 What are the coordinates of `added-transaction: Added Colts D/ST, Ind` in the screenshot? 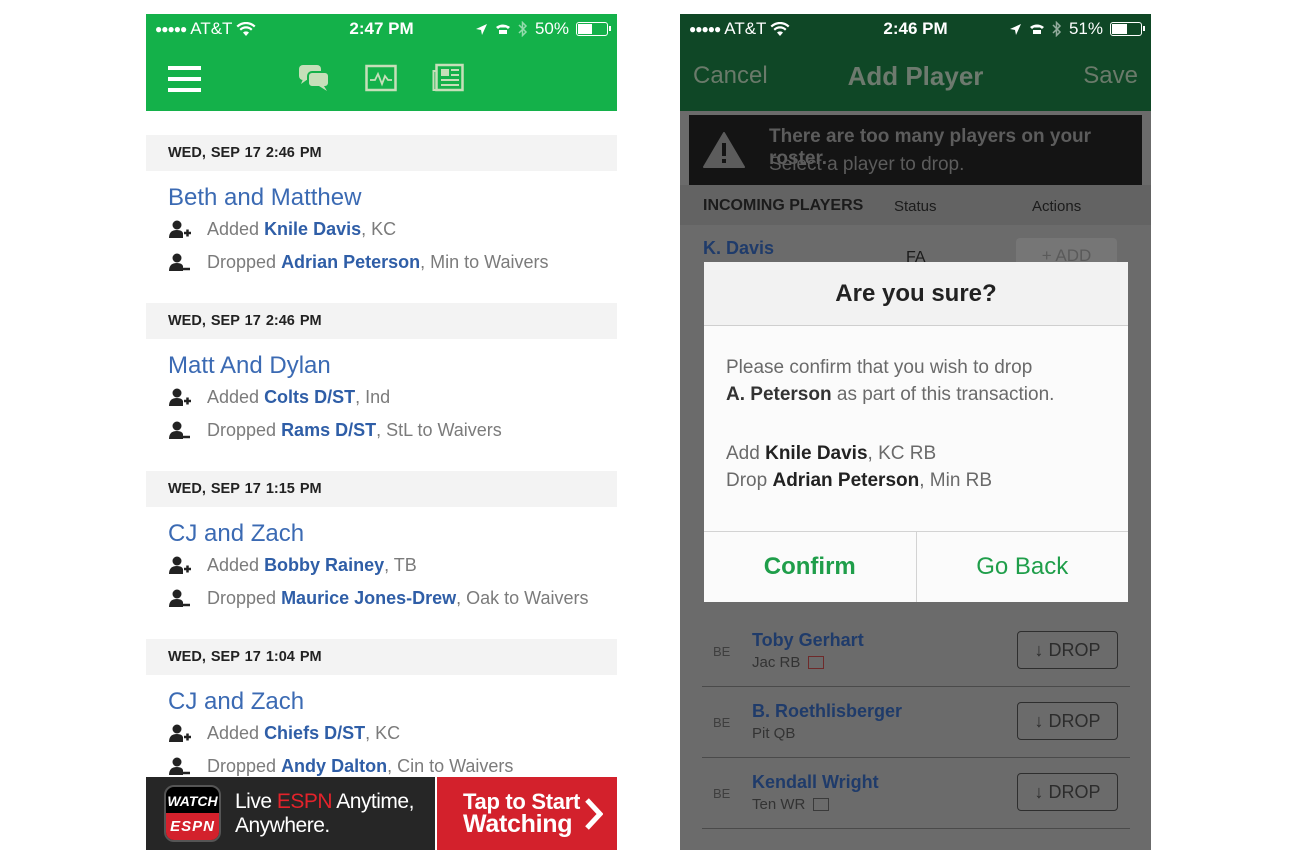 It's located at (381, 397).